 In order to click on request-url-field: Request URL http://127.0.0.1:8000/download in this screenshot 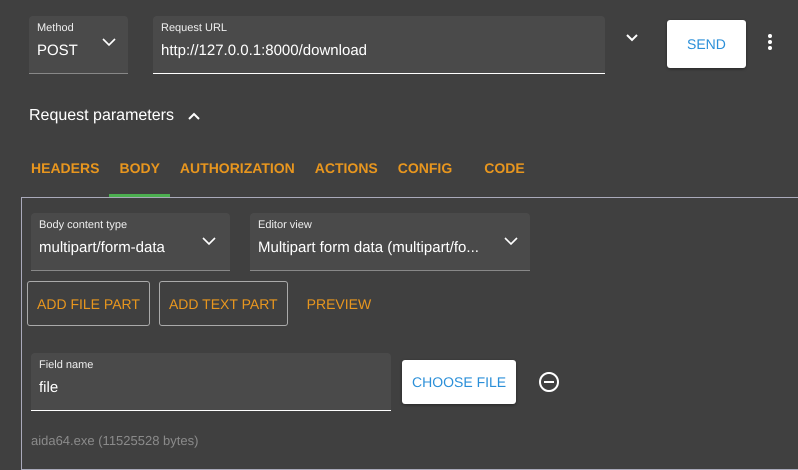, I will do `click(379, 45)`.